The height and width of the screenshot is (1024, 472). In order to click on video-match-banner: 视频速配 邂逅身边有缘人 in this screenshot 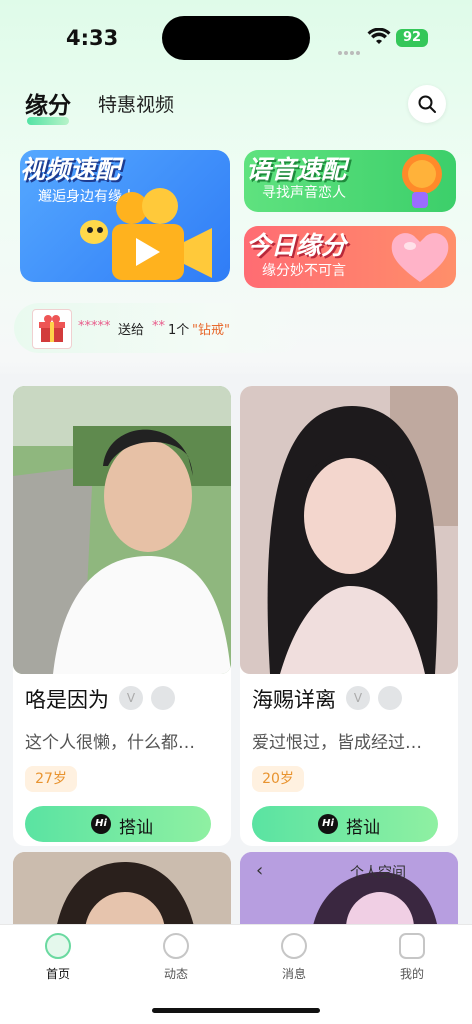, I will do `click(125, 216)`.